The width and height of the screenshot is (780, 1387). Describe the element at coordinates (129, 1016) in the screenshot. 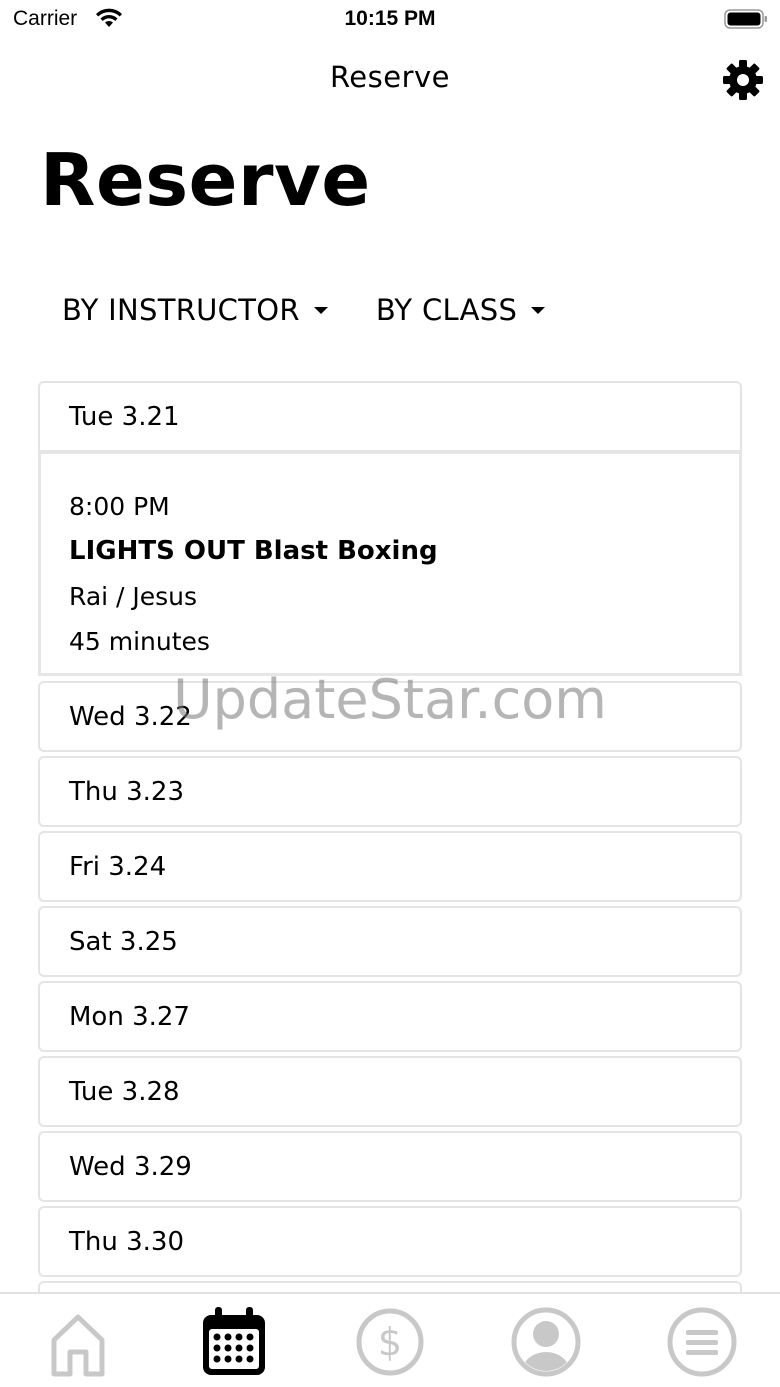

I see `day-label: Mon 3.27` at that location.